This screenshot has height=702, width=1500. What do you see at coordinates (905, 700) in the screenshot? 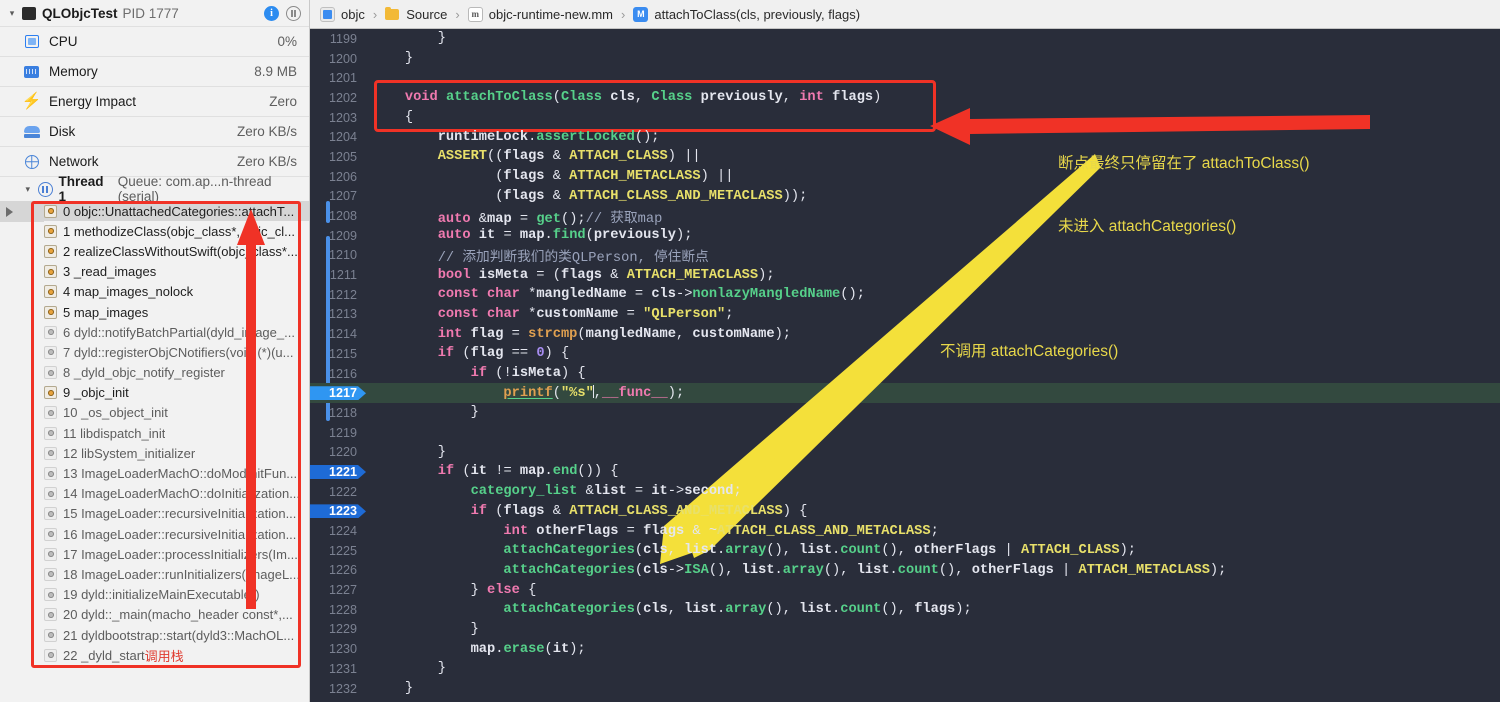
I see `code-line: 1233` at bounding box center [905, 700].